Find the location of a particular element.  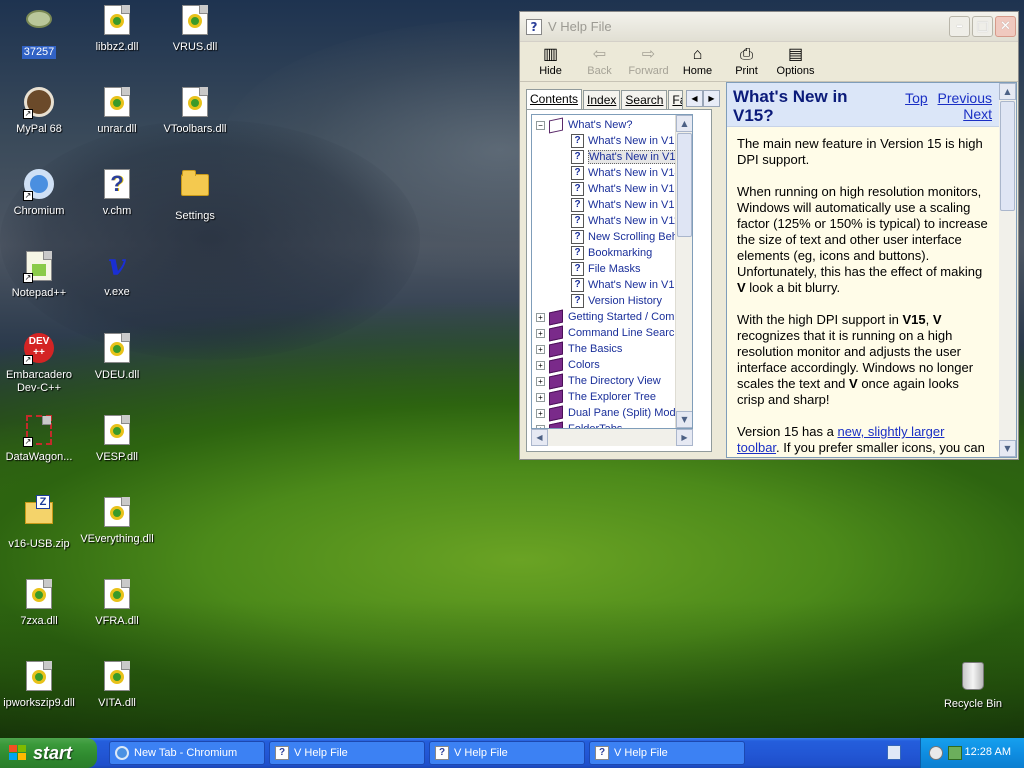

tab-contents: Contents is located at coordinates (554, 99).